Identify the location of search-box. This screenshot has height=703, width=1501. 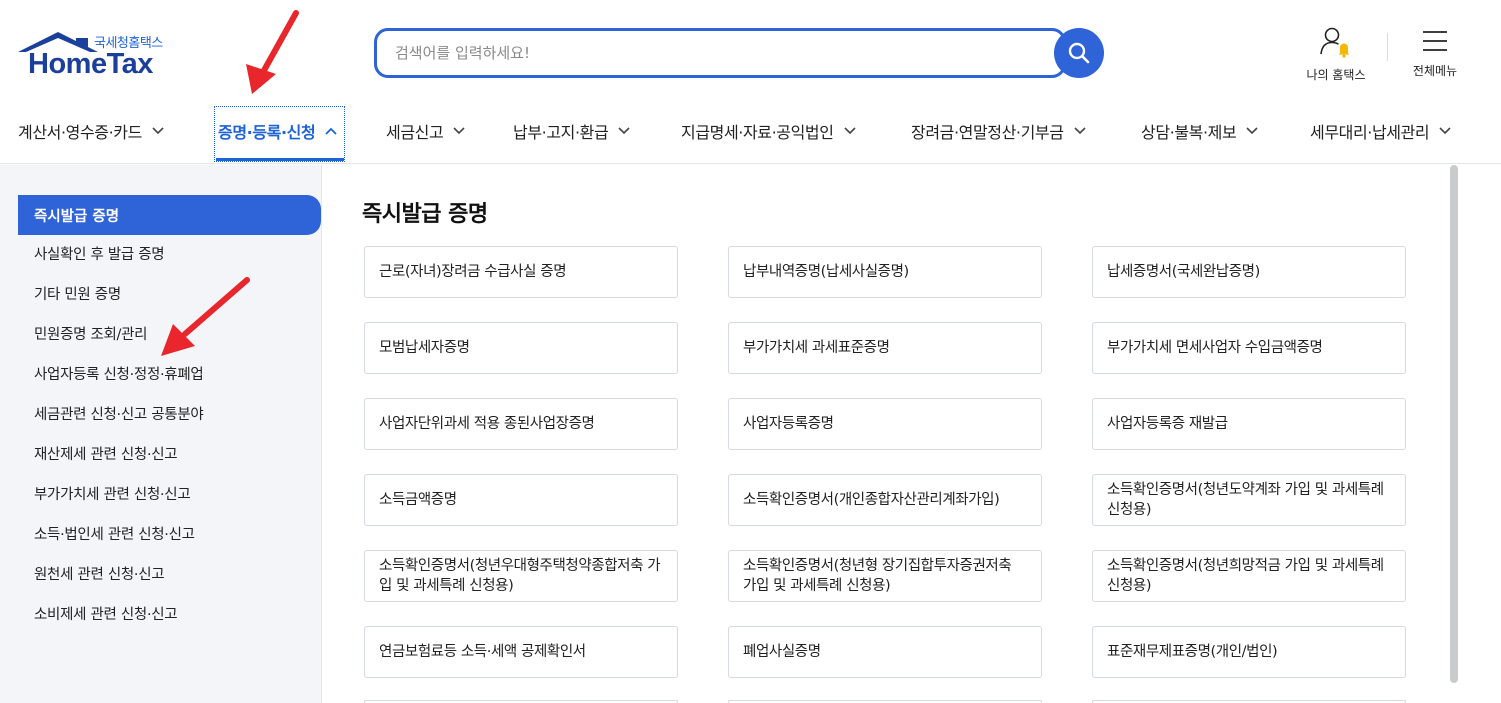
(720, 53).